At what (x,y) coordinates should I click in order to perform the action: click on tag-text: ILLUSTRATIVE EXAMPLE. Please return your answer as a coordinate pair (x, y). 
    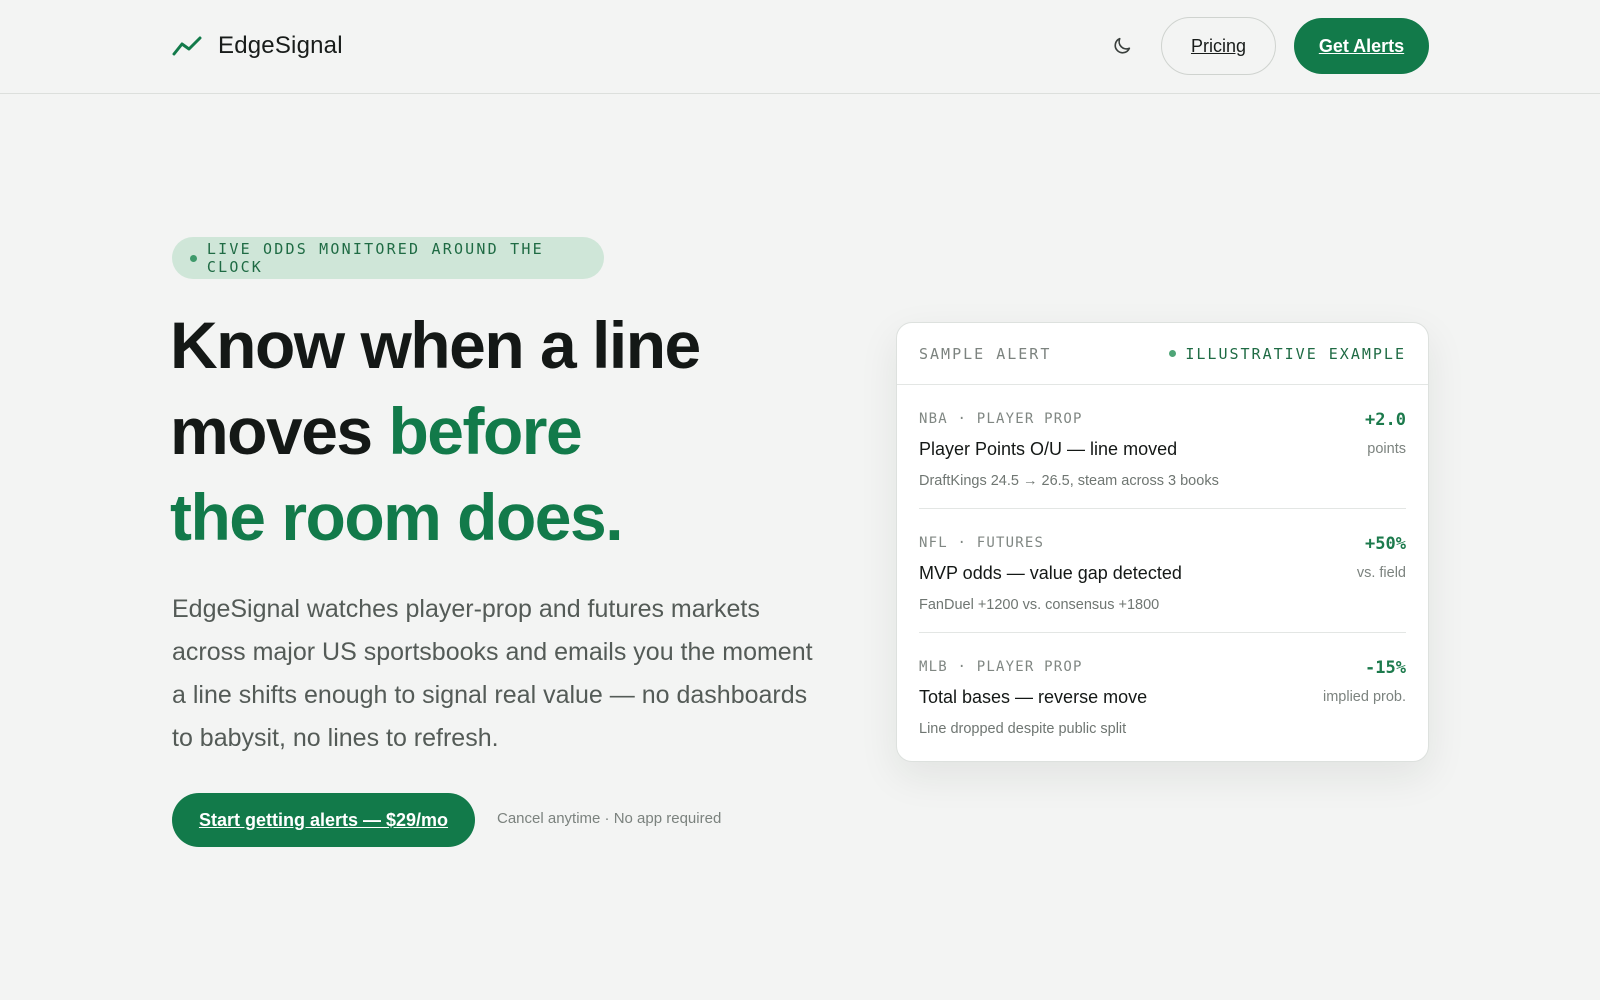
    Looking at the image, I should click on (1295, 353).